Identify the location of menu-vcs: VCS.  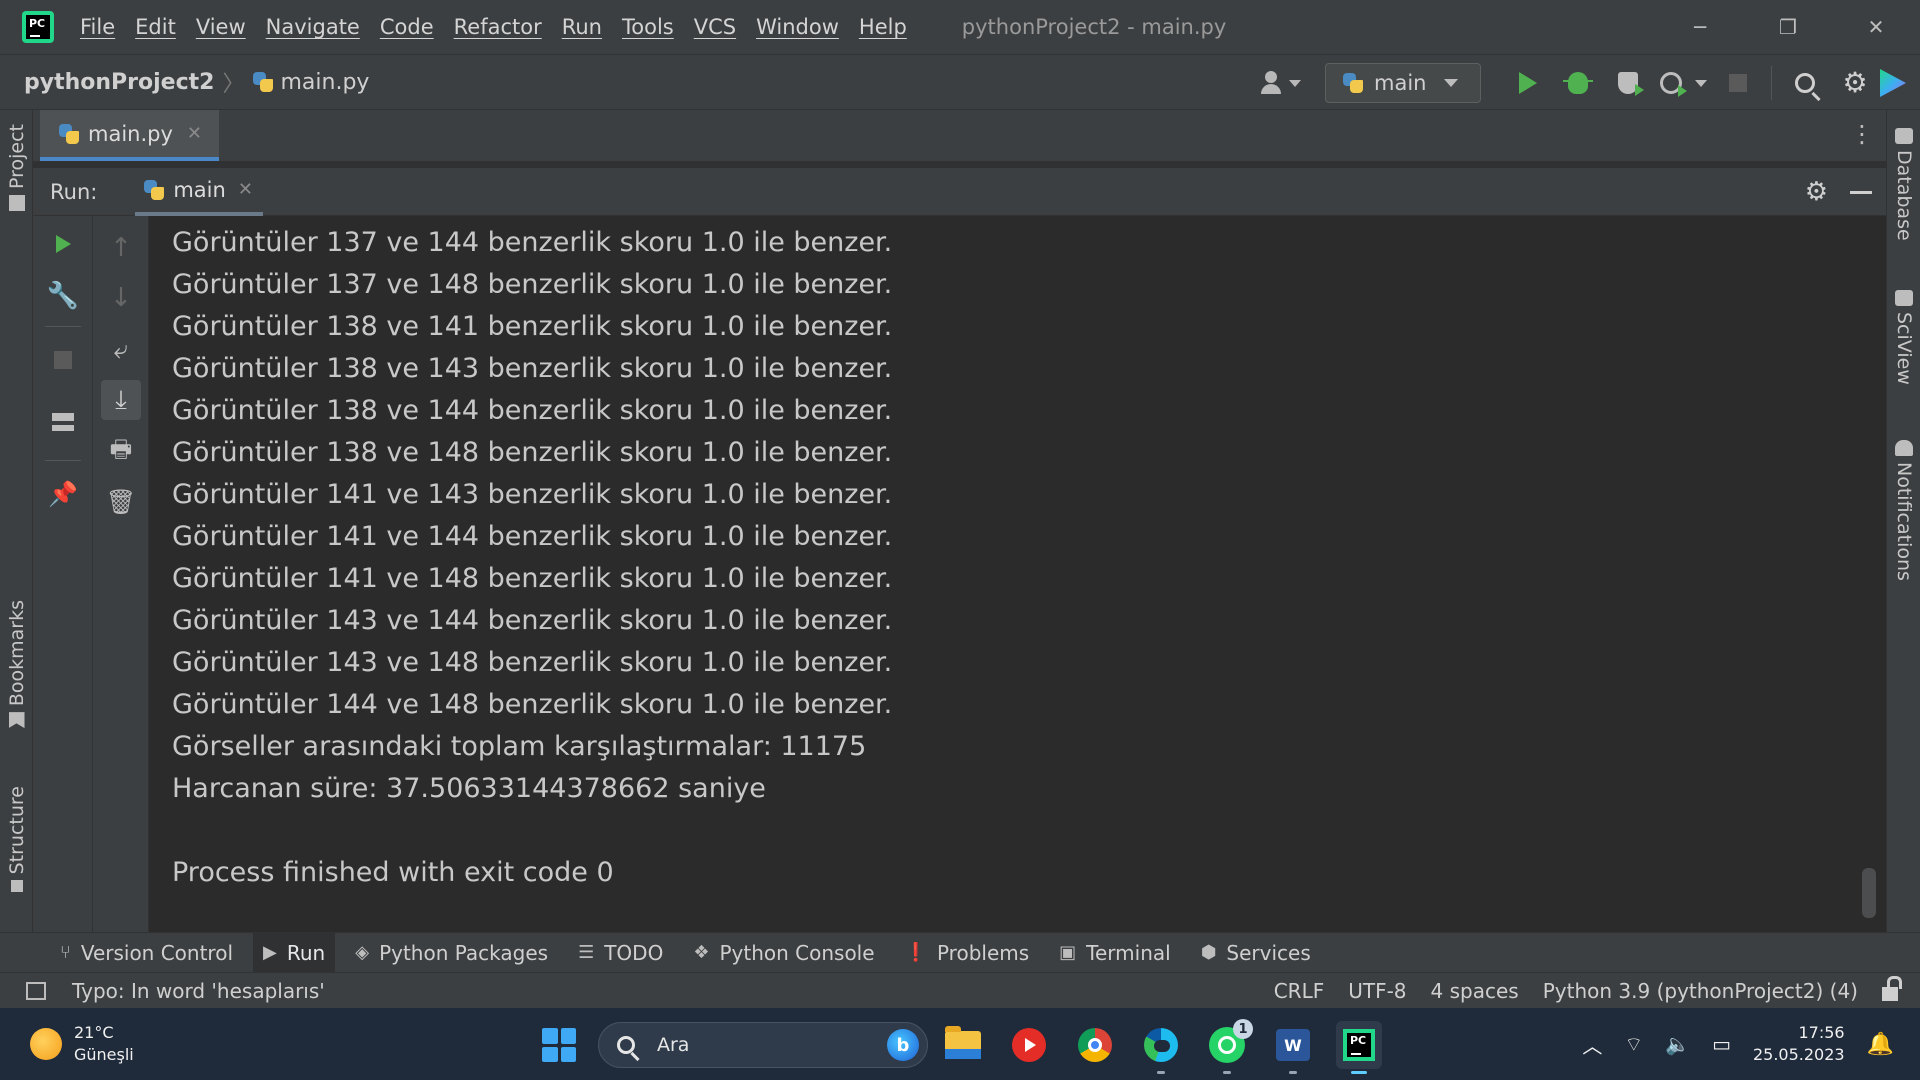
(715, 27).